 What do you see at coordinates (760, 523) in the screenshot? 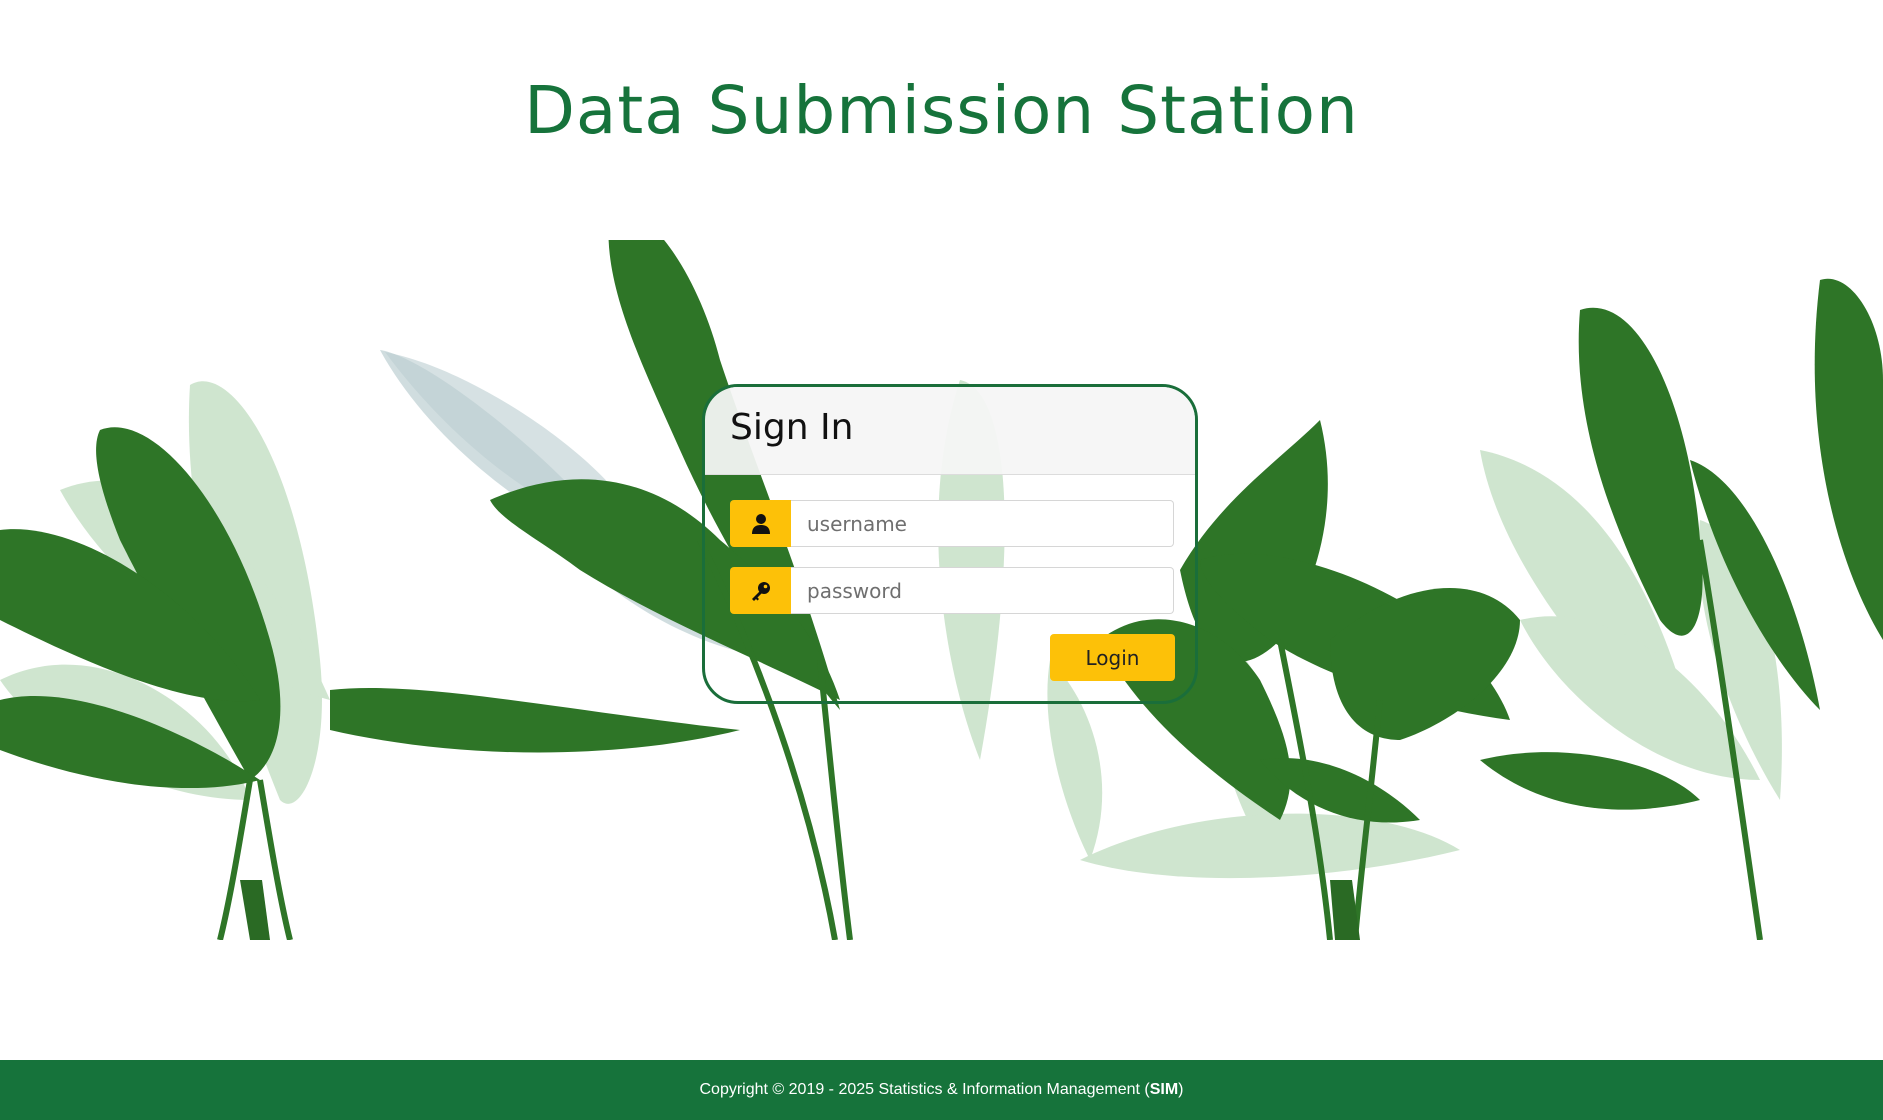
I see `user-icon` at bounding box center [760, 523].